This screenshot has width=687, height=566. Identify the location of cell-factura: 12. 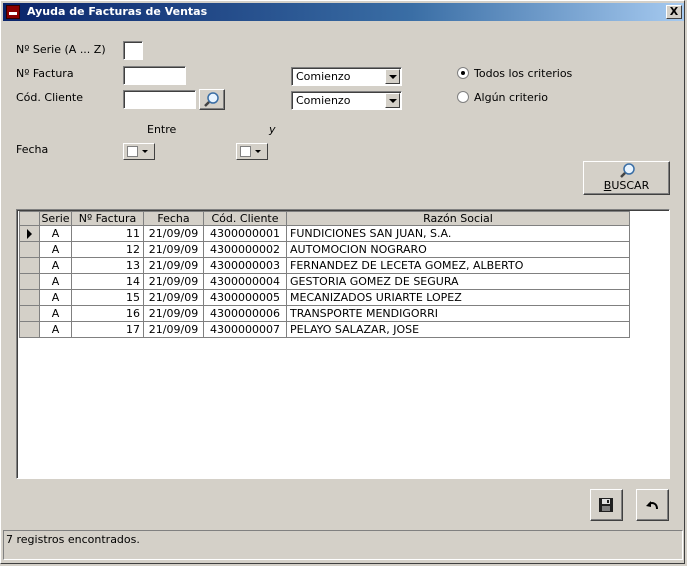
(107, 249).